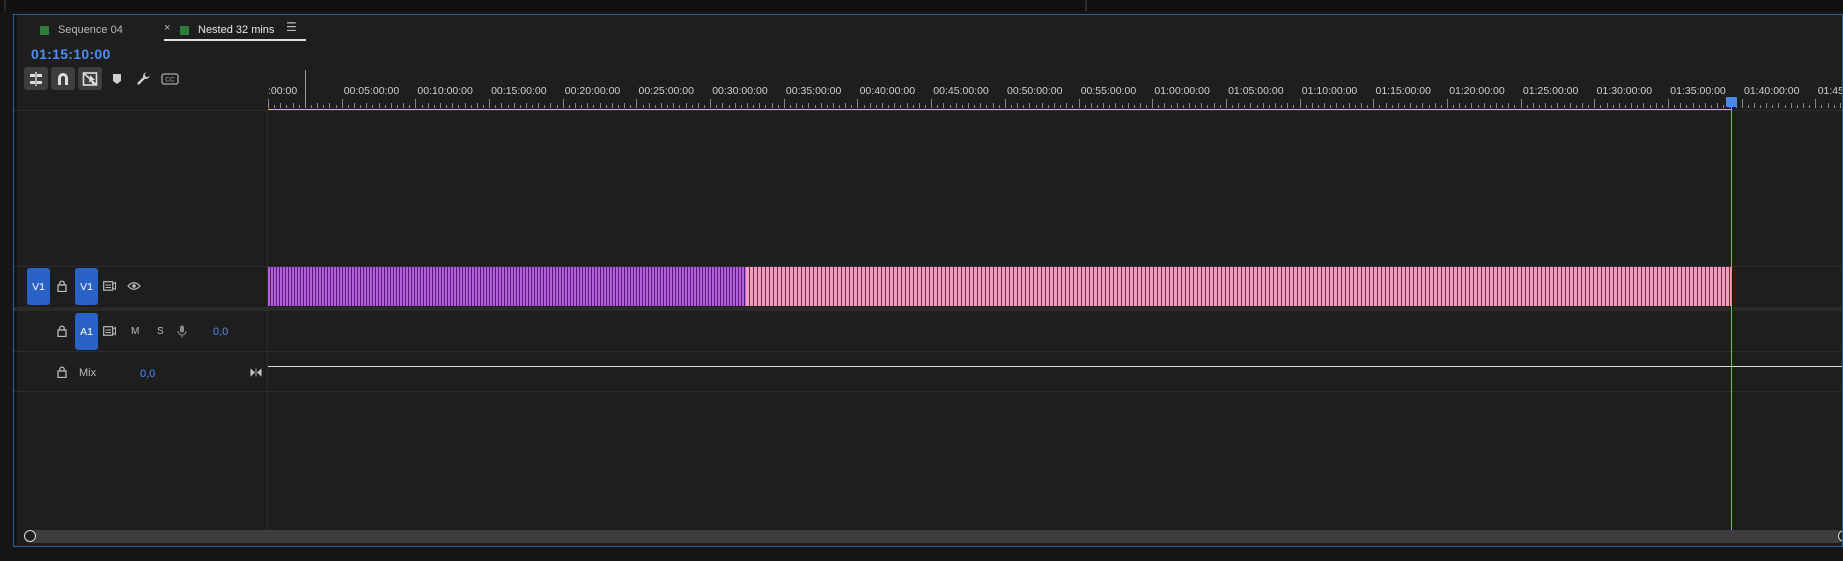  What do you see at coordinates (182, 331) in the screenshot?
I see `voice-over-record-mic-icon` at bounding box center [182, 331].